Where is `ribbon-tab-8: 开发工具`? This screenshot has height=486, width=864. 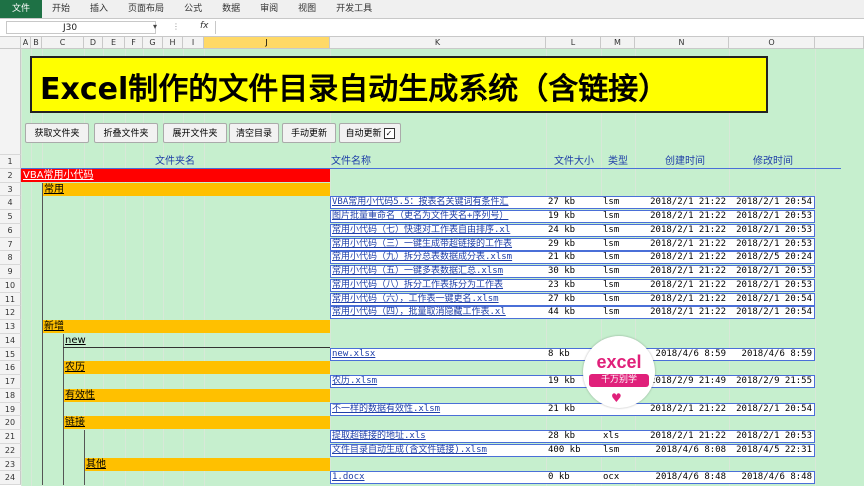 ribbon-tab-8: 开发工具 is located at coordinates (354, 9).